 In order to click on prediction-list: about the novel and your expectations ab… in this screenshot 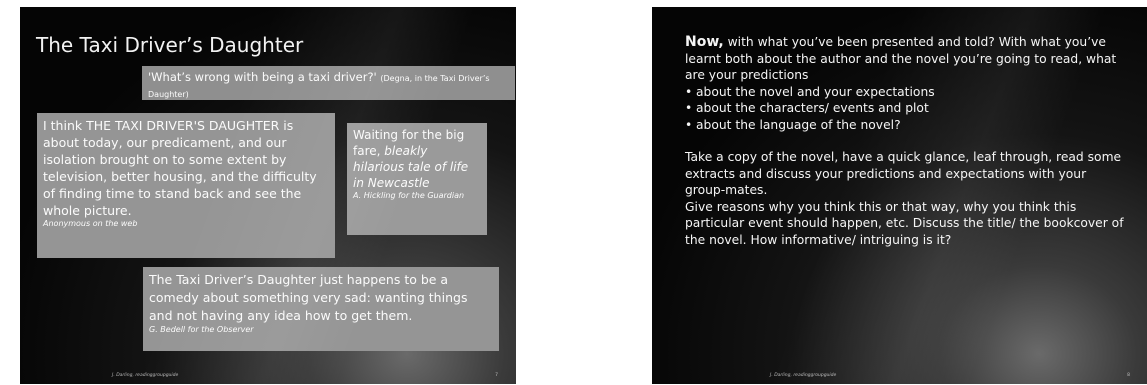, I will do `click(905, 109)`.